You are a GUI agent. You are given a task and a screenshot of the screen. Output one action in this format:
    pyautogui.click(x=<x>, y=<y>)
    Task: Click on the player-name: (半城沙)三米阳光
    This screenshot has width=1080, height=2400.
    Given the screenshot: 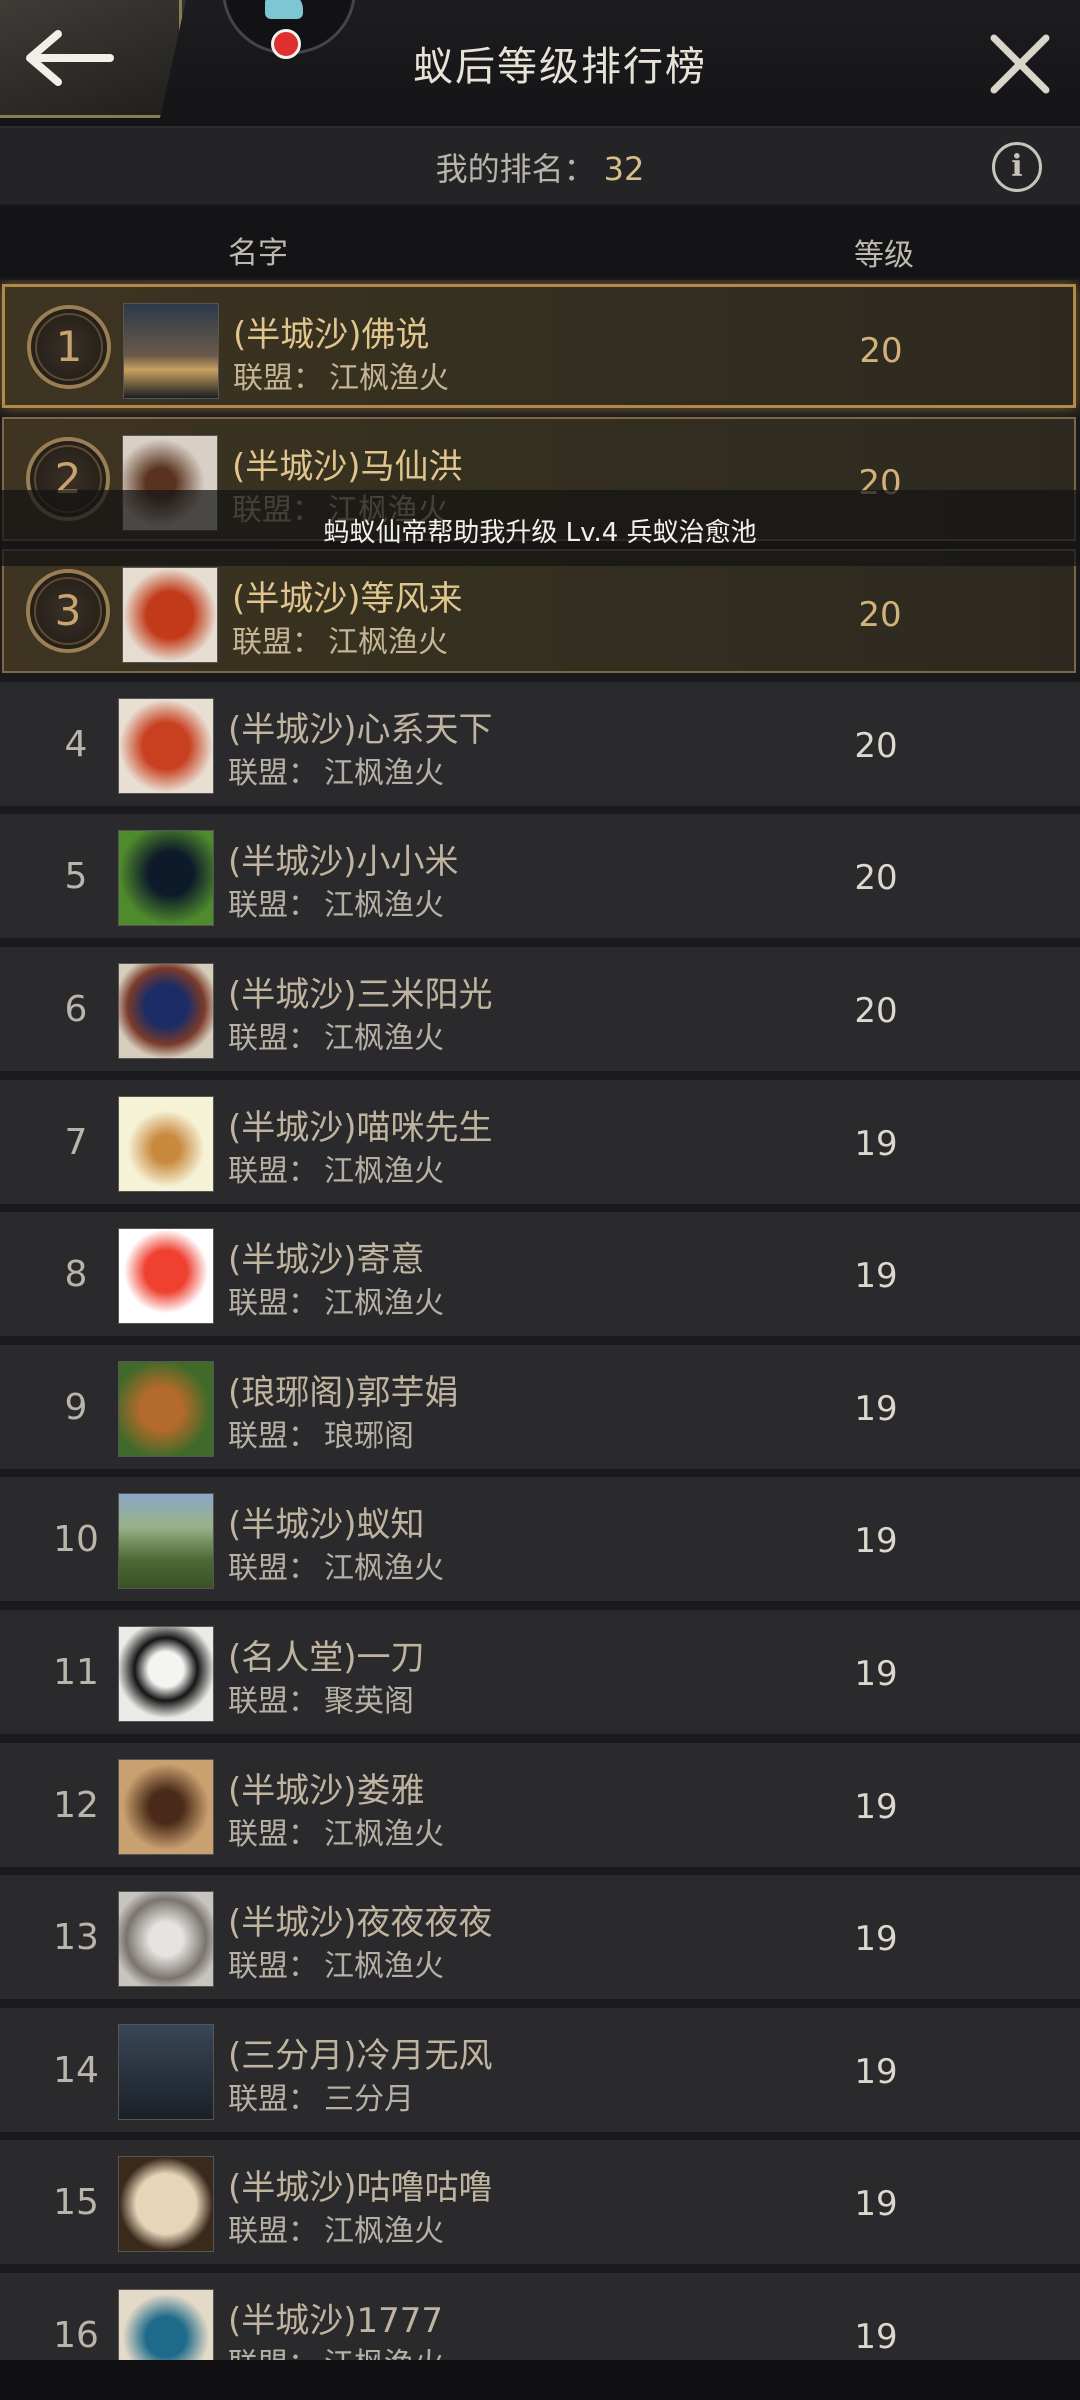 What is the action you would take?
    pyautogui.click(x=360, y=995)
    